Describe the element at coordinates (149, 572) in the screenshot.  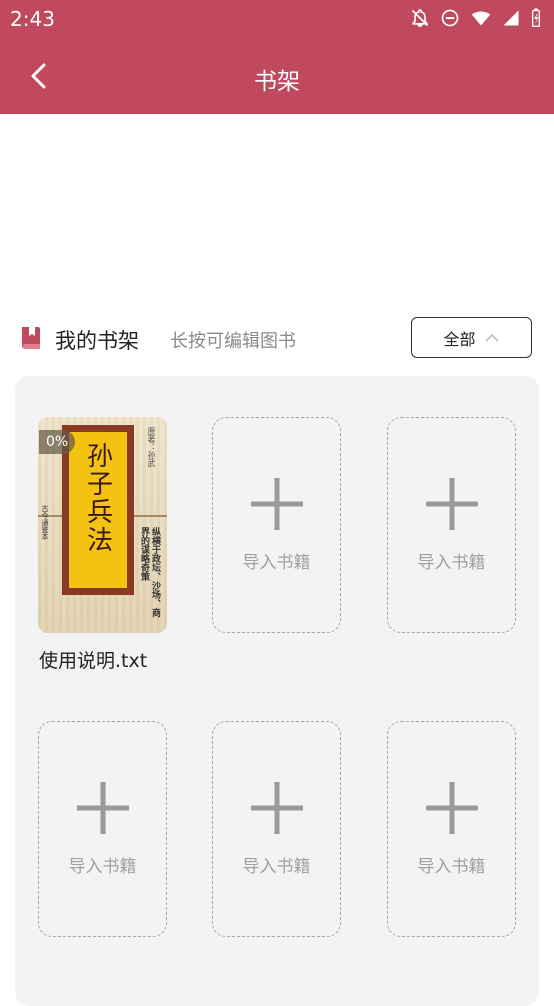
I see `cover-blurb: 纵横于政坛、沙场、商界的谋略奇策` at that location.